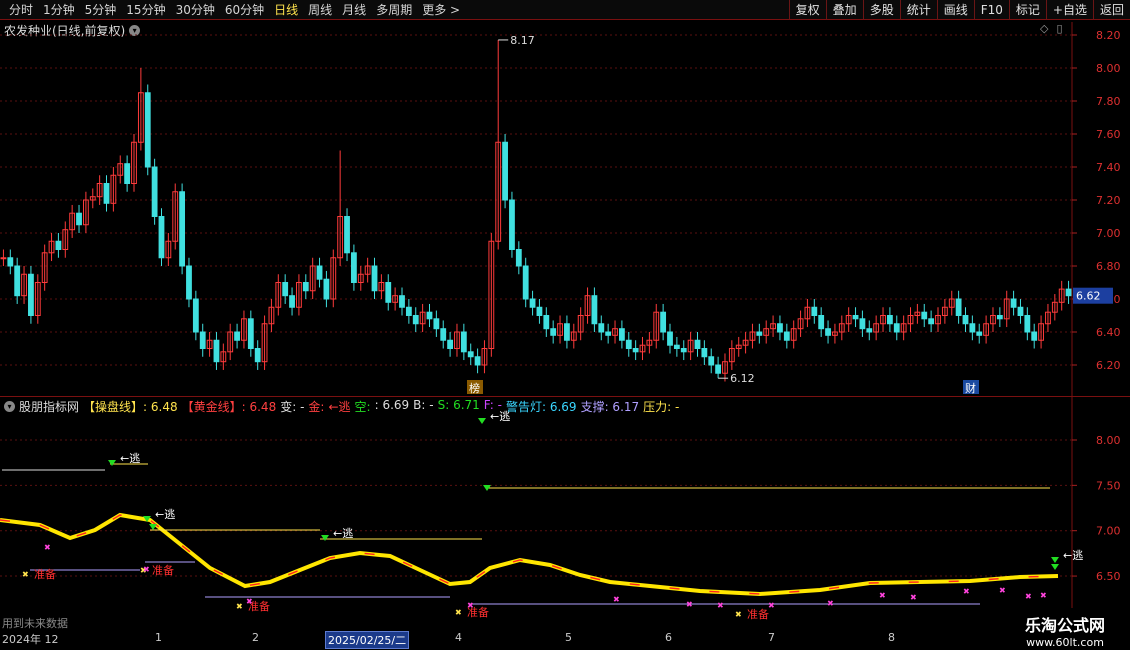 This screenshot has height=650, width=1130. Describe the element at coordinates (474, 388) in the screenshot. I see `badge-bang: 榜` at that location.